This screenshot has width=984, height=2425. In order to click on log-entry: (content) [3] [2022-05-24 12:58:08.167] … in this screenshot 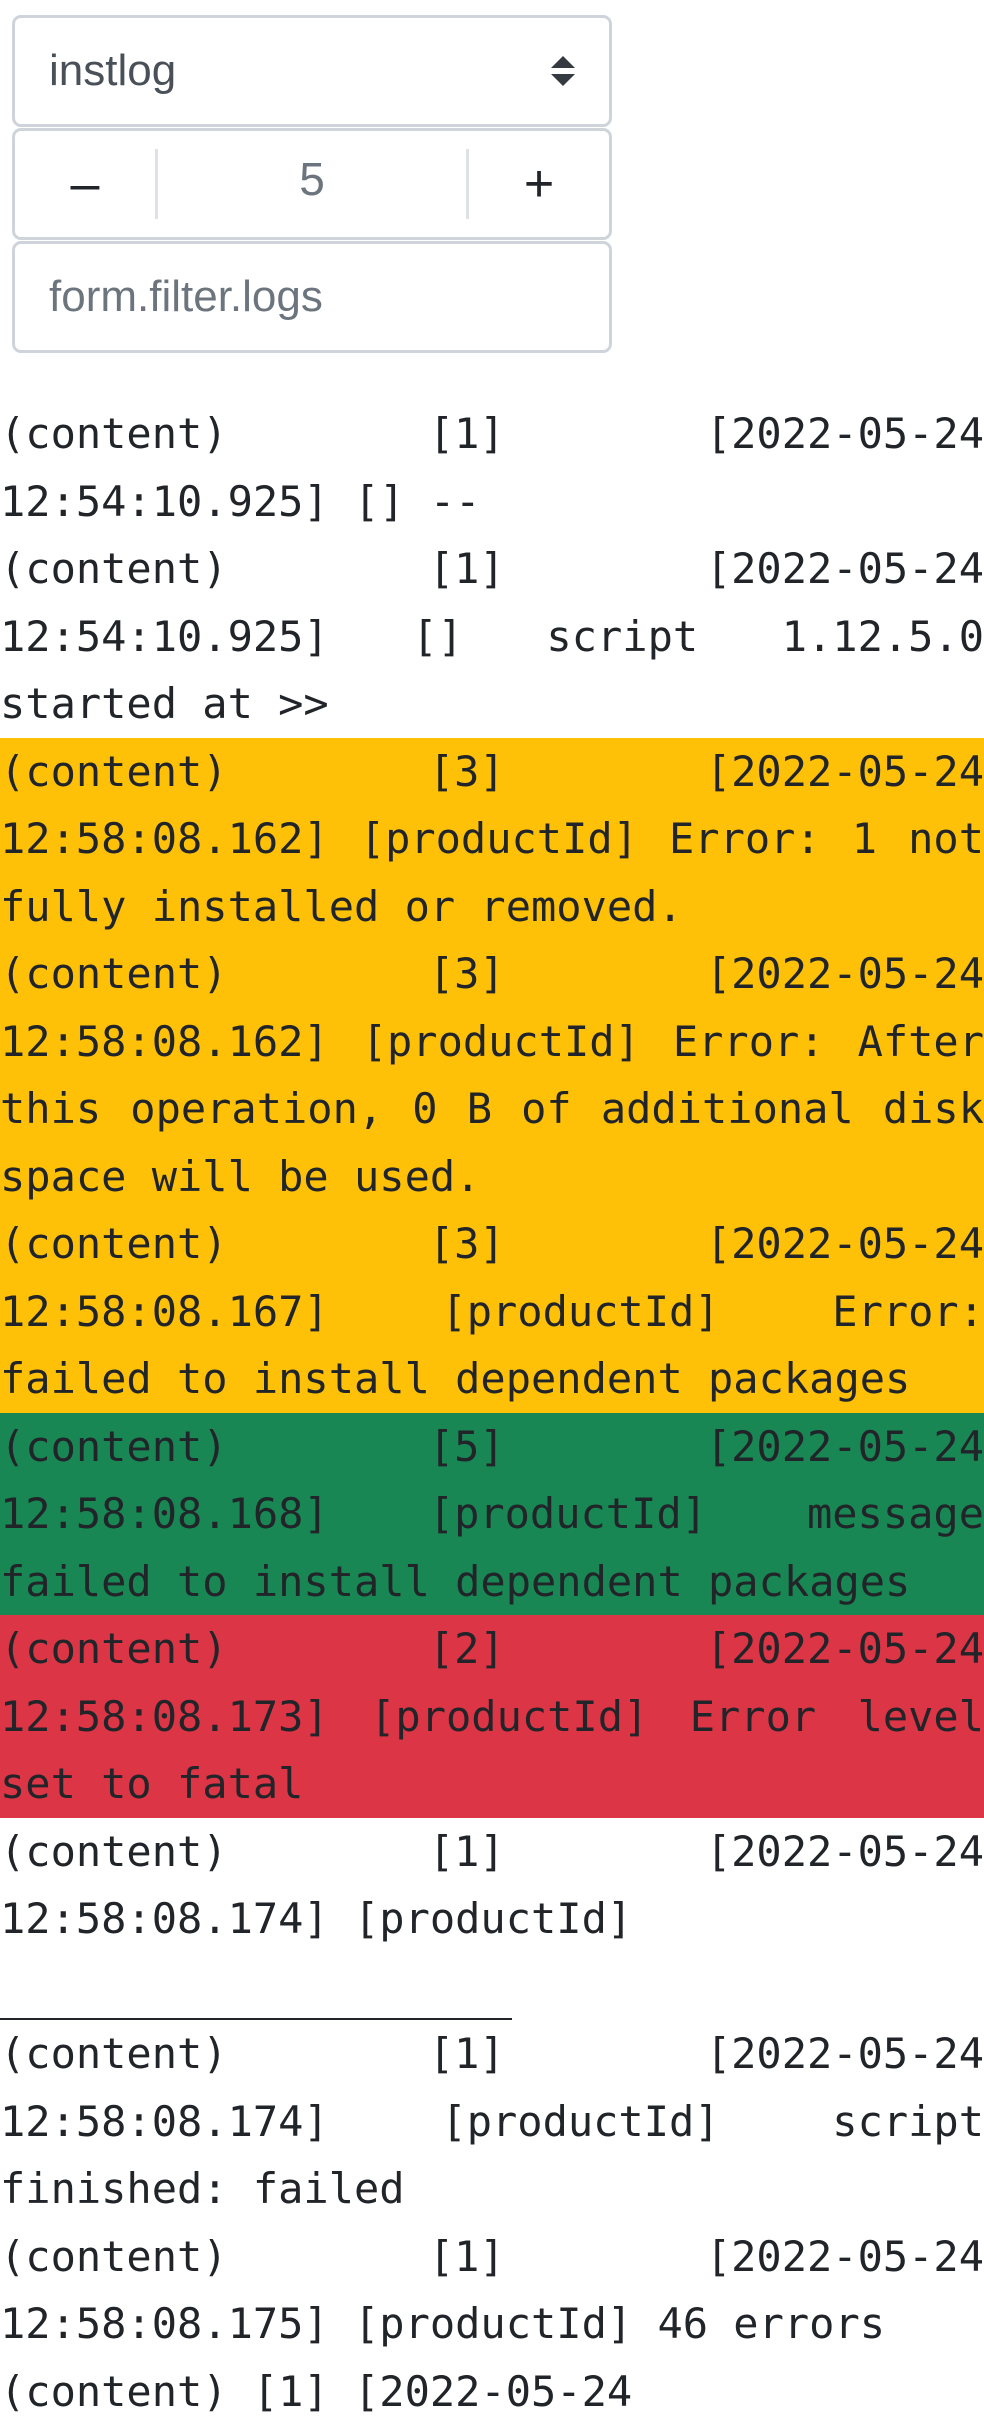, I will do `click(492, 1311)`.